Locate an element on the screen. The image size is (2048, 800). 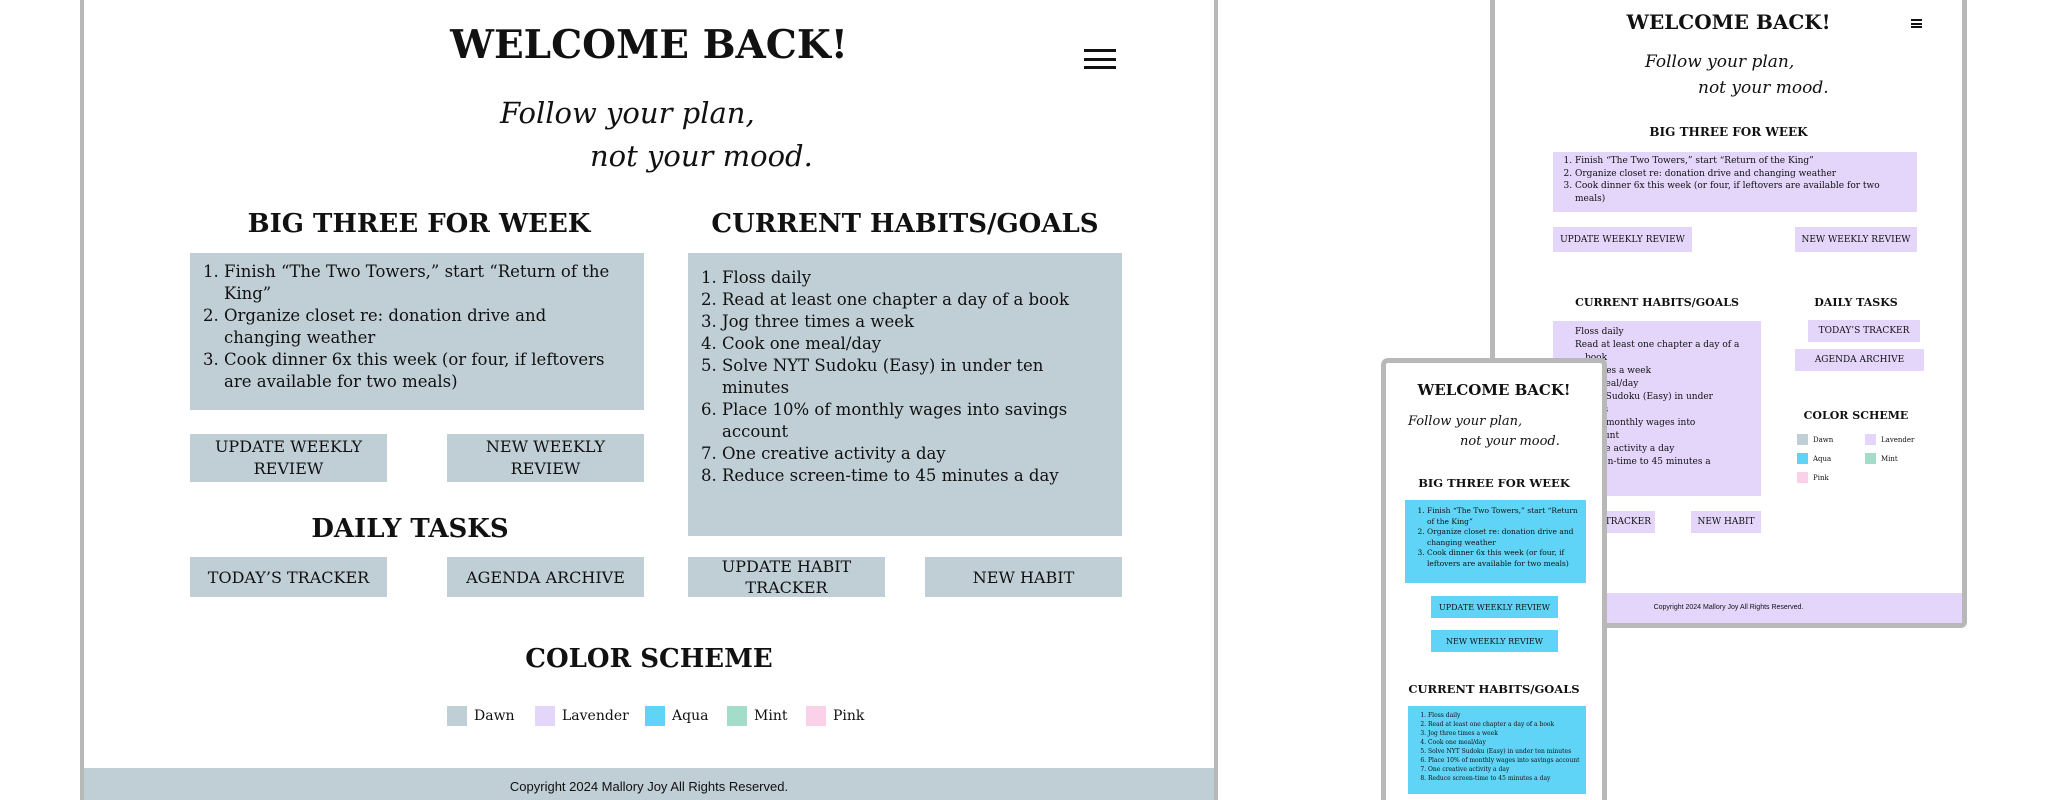
update-habit-tracker-button: UPDATE HABIT TRACKER is located at coordinates (786, 577).